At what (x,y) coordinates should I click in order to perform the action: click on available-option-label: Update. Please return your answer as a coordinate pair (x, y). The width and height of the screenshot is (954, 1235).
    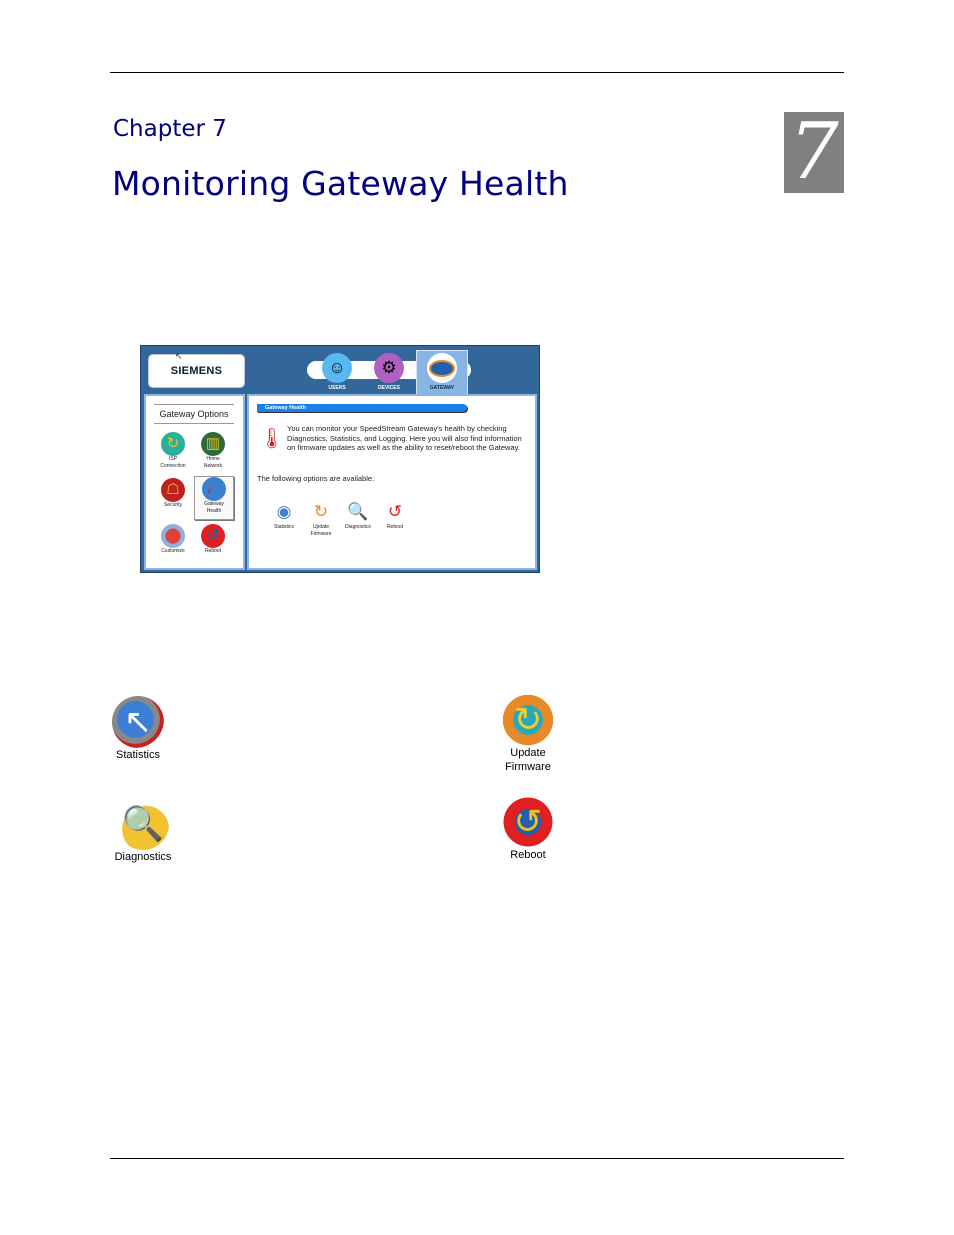
    Looking at the image, I should click on (321, 527).